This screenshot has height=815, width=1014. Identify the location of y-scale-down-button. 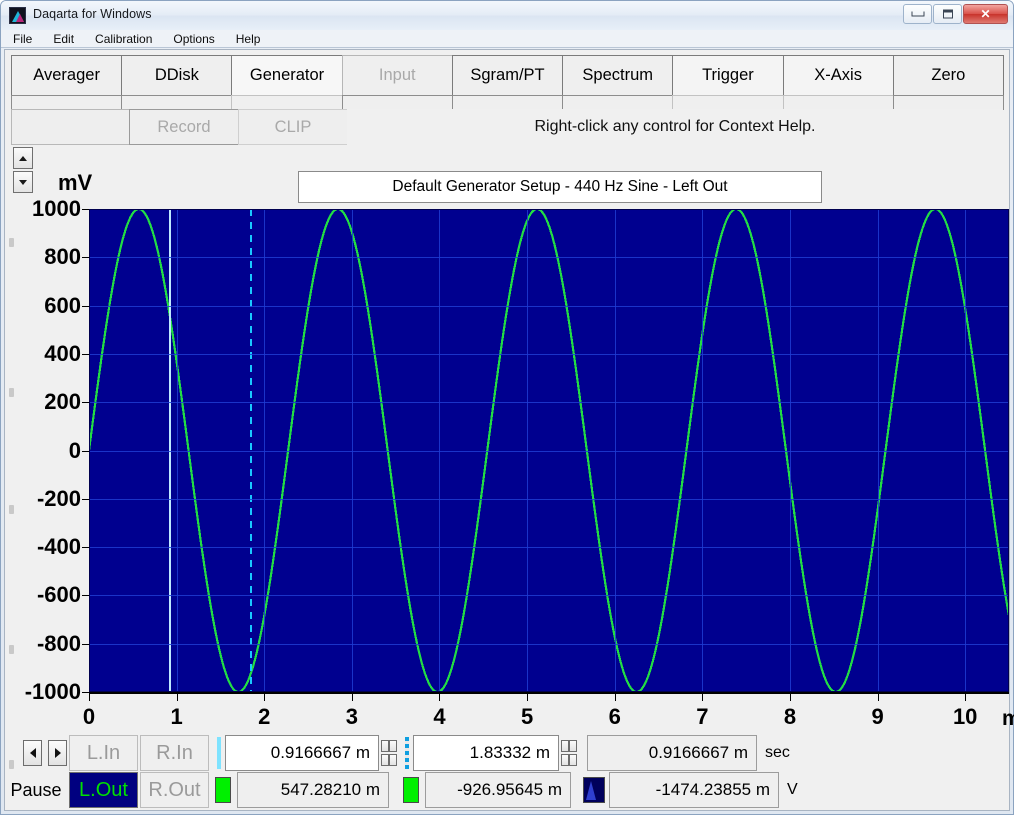
(23, 182).